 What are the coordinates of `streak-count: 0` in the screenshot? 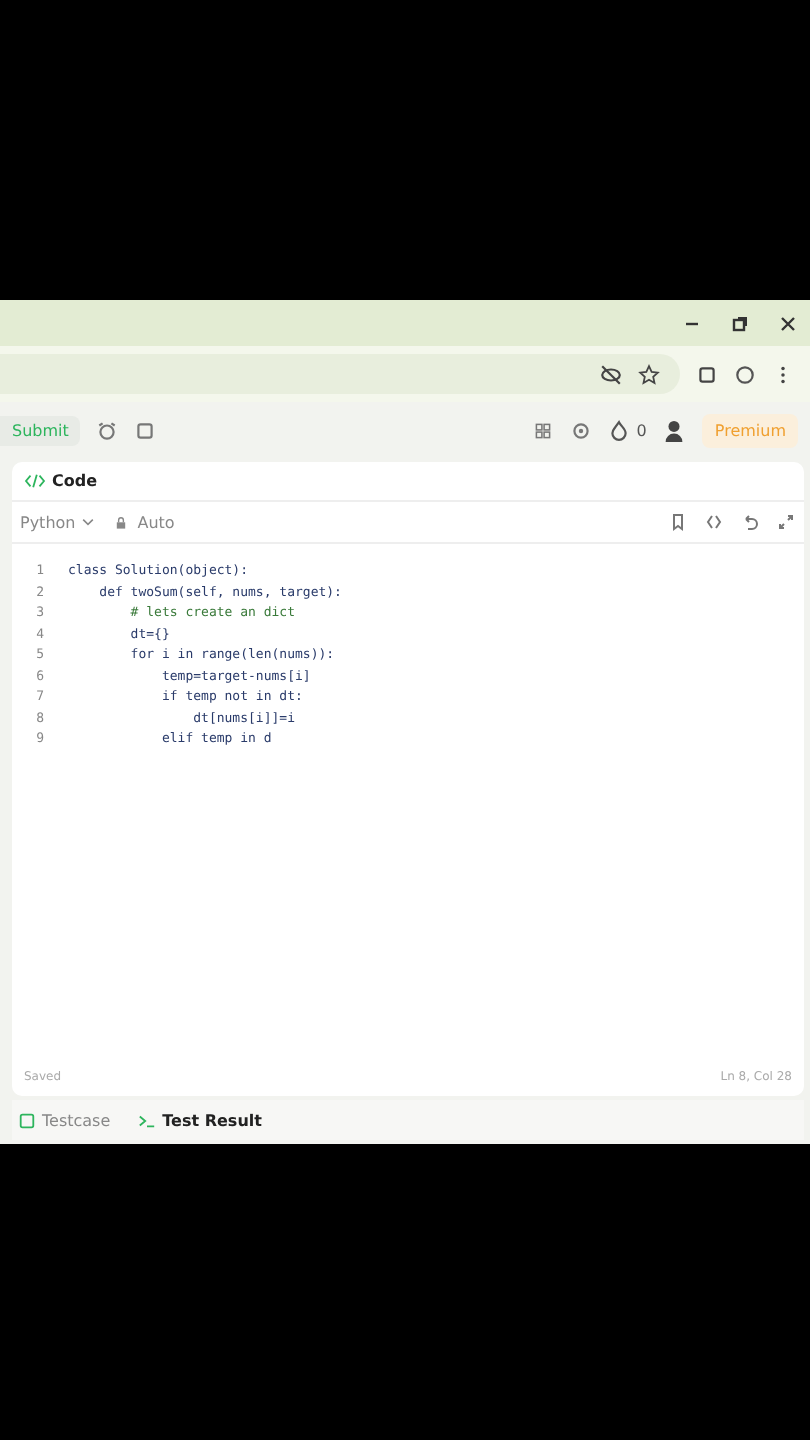 It's located at (641, 430).